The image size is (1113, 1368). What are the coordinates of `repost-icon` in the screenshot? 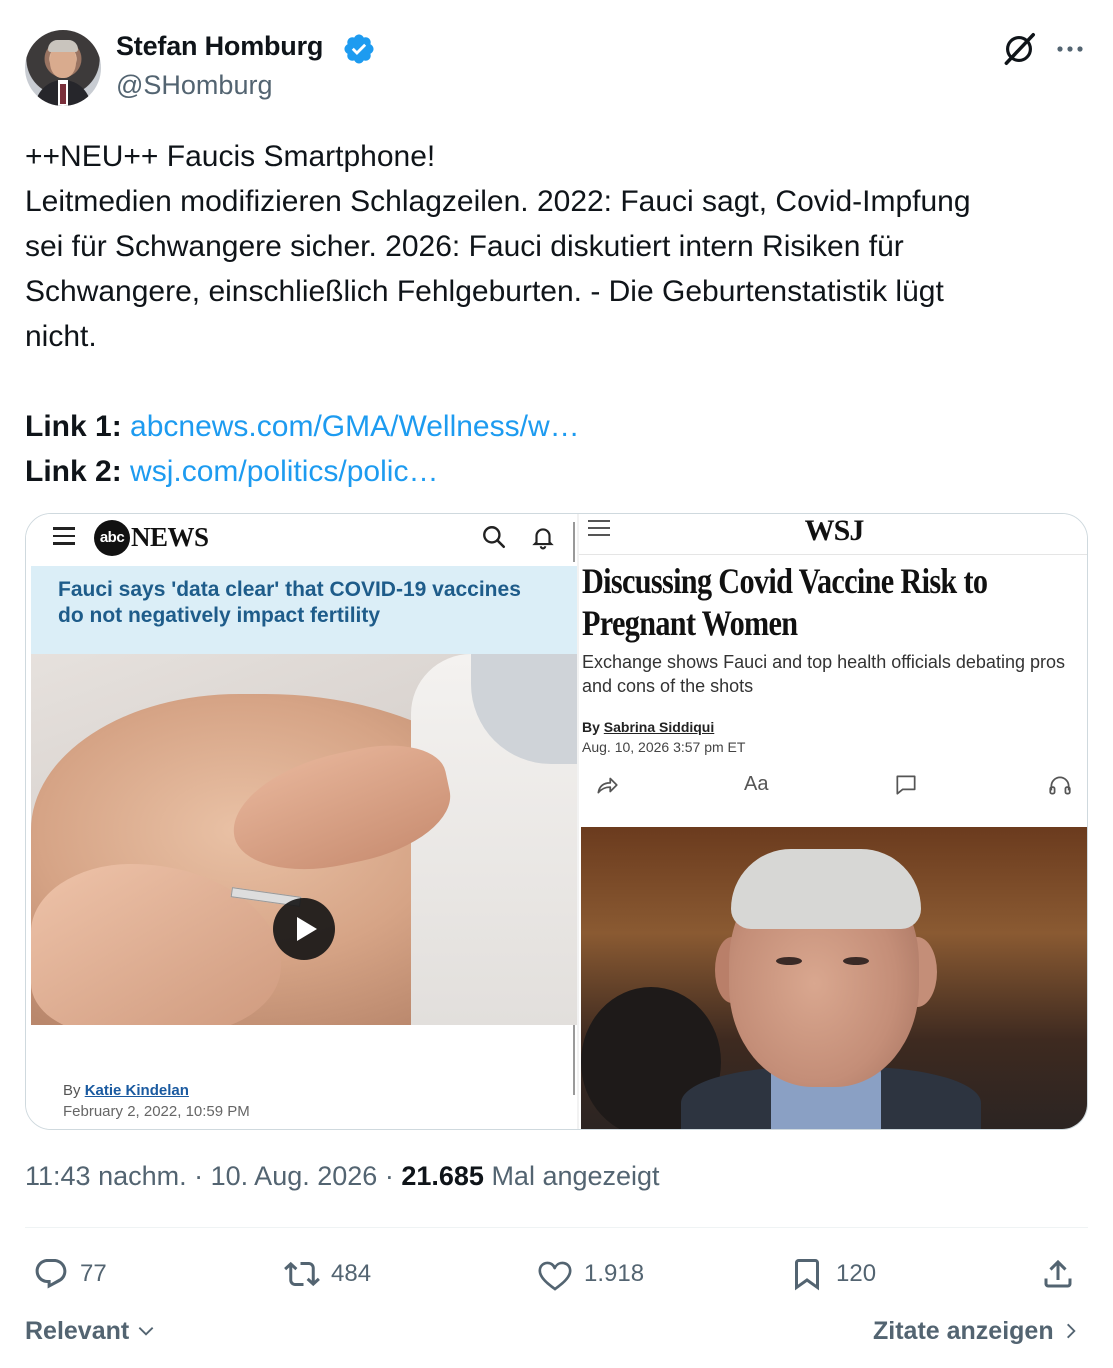 It's located at (302, 1274).